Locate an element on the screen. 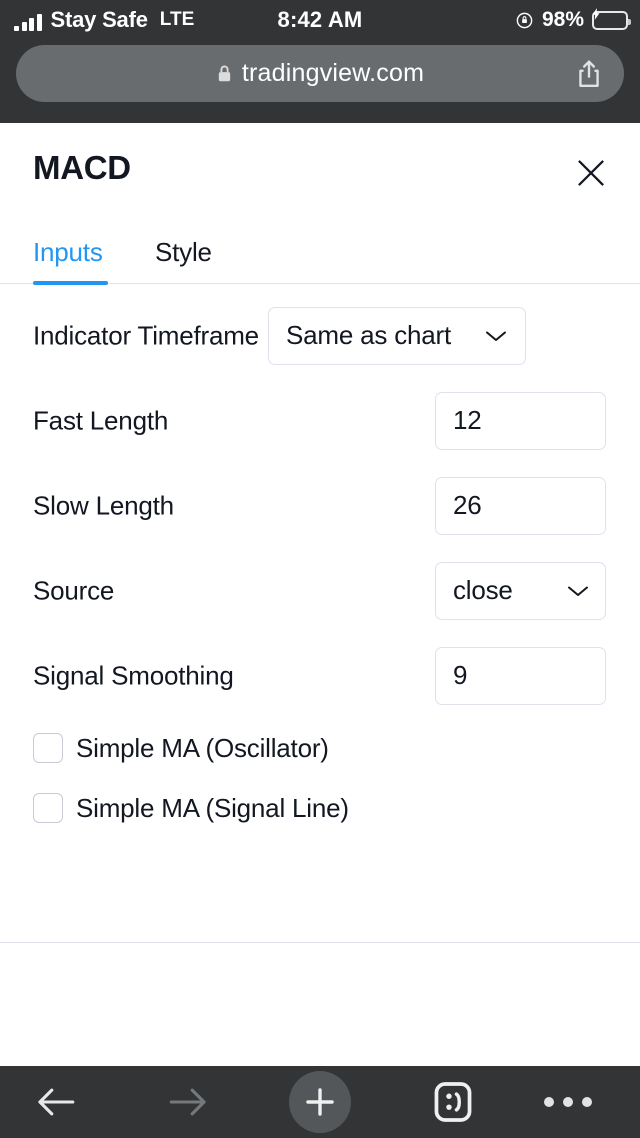 The width and height of the screenshot is (640, 1138). indicator-timeframe-select: Same as chart is located at coordinates (397, 335).